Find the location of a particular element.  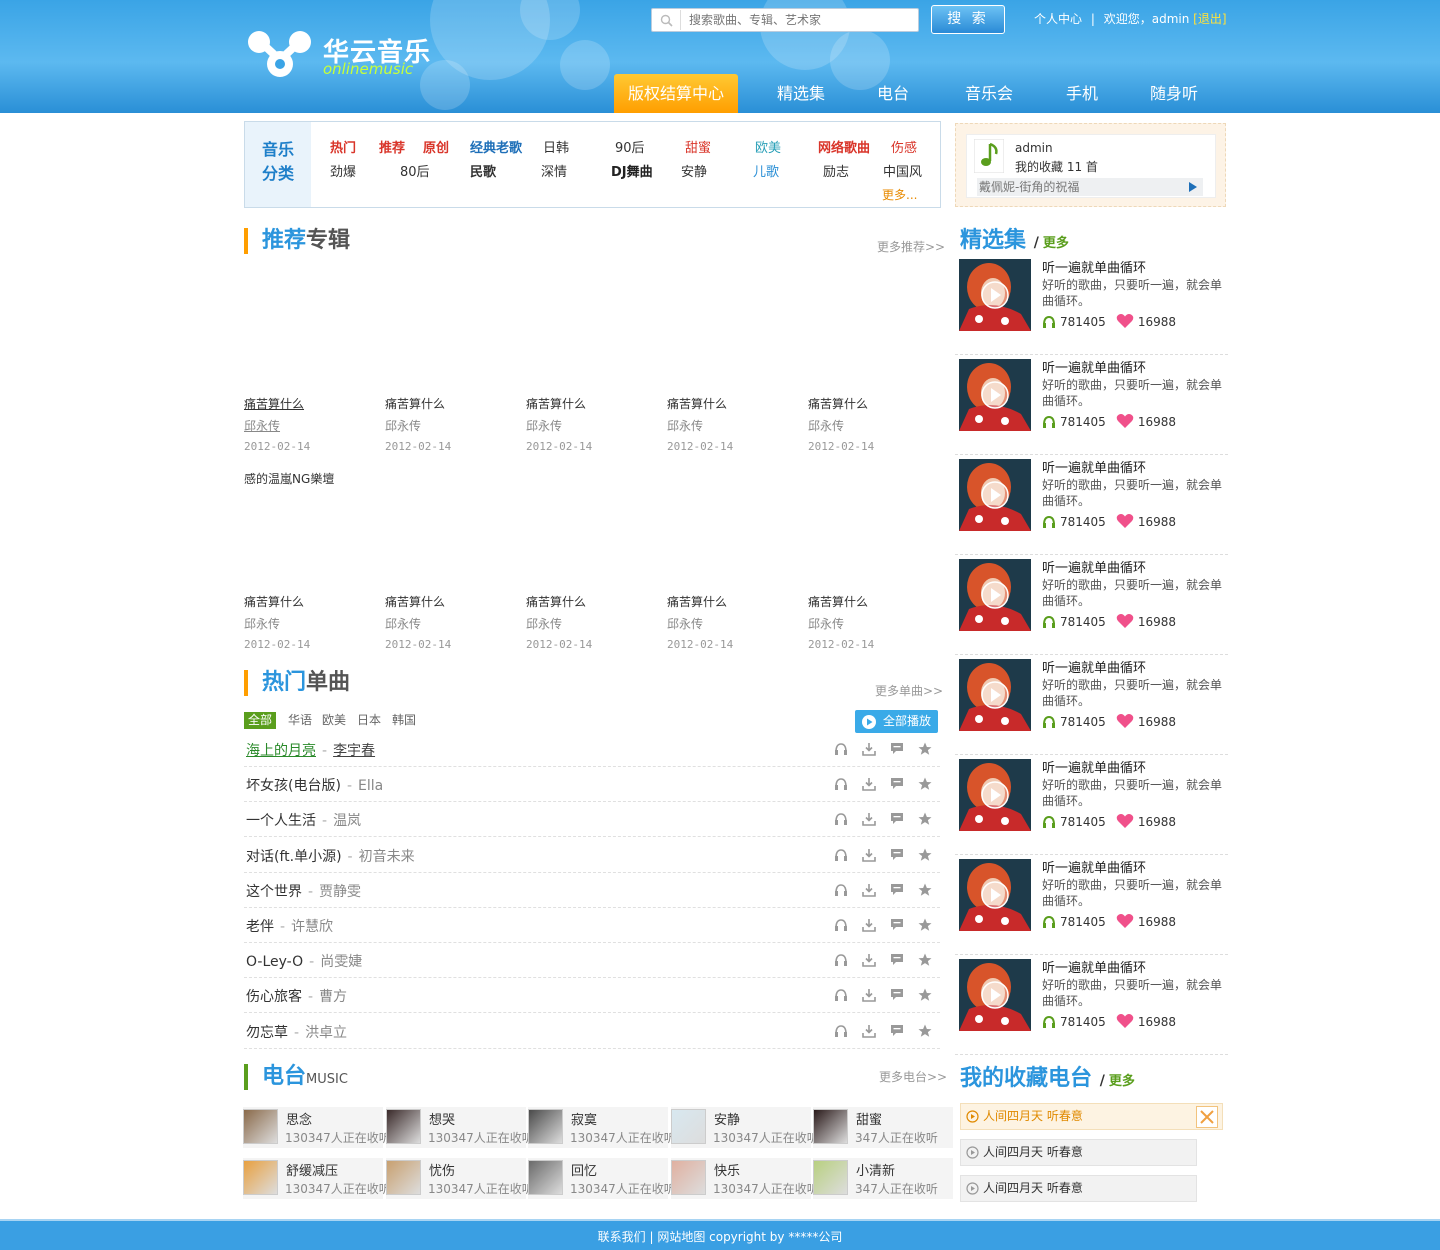

search-input is located at coordinates (797, 20).